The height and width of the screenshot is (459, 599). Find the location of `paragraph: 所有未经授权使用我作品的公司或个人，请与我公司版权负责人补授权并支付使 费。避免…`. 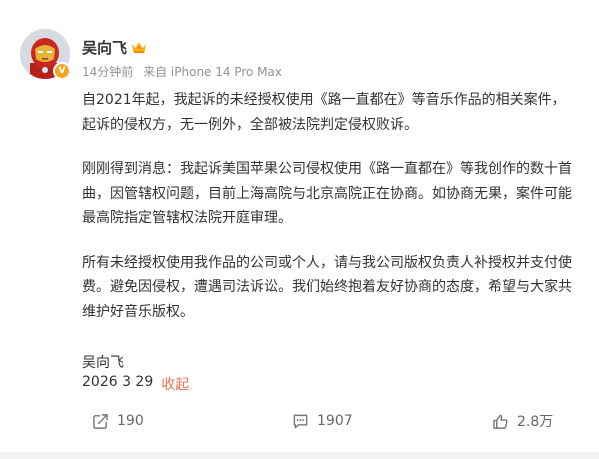

paragraph: 所有未经授权使用我作品的公司或个人，请与我公司版权负责人补授权并支付使 费。避免… is located at coordinates (340, 288).